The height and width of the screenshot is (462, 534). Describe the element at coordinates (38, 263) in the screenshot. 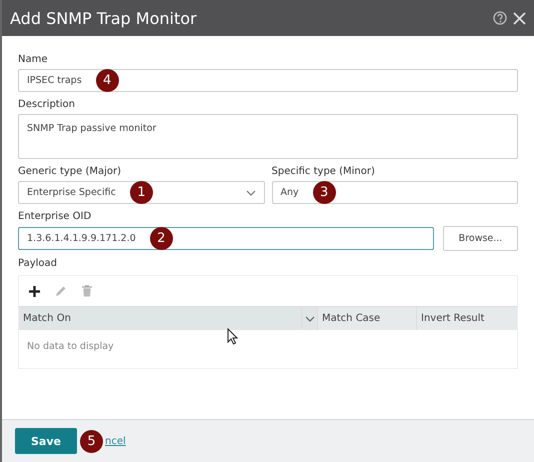

I see `field-label: Payload` at that location.